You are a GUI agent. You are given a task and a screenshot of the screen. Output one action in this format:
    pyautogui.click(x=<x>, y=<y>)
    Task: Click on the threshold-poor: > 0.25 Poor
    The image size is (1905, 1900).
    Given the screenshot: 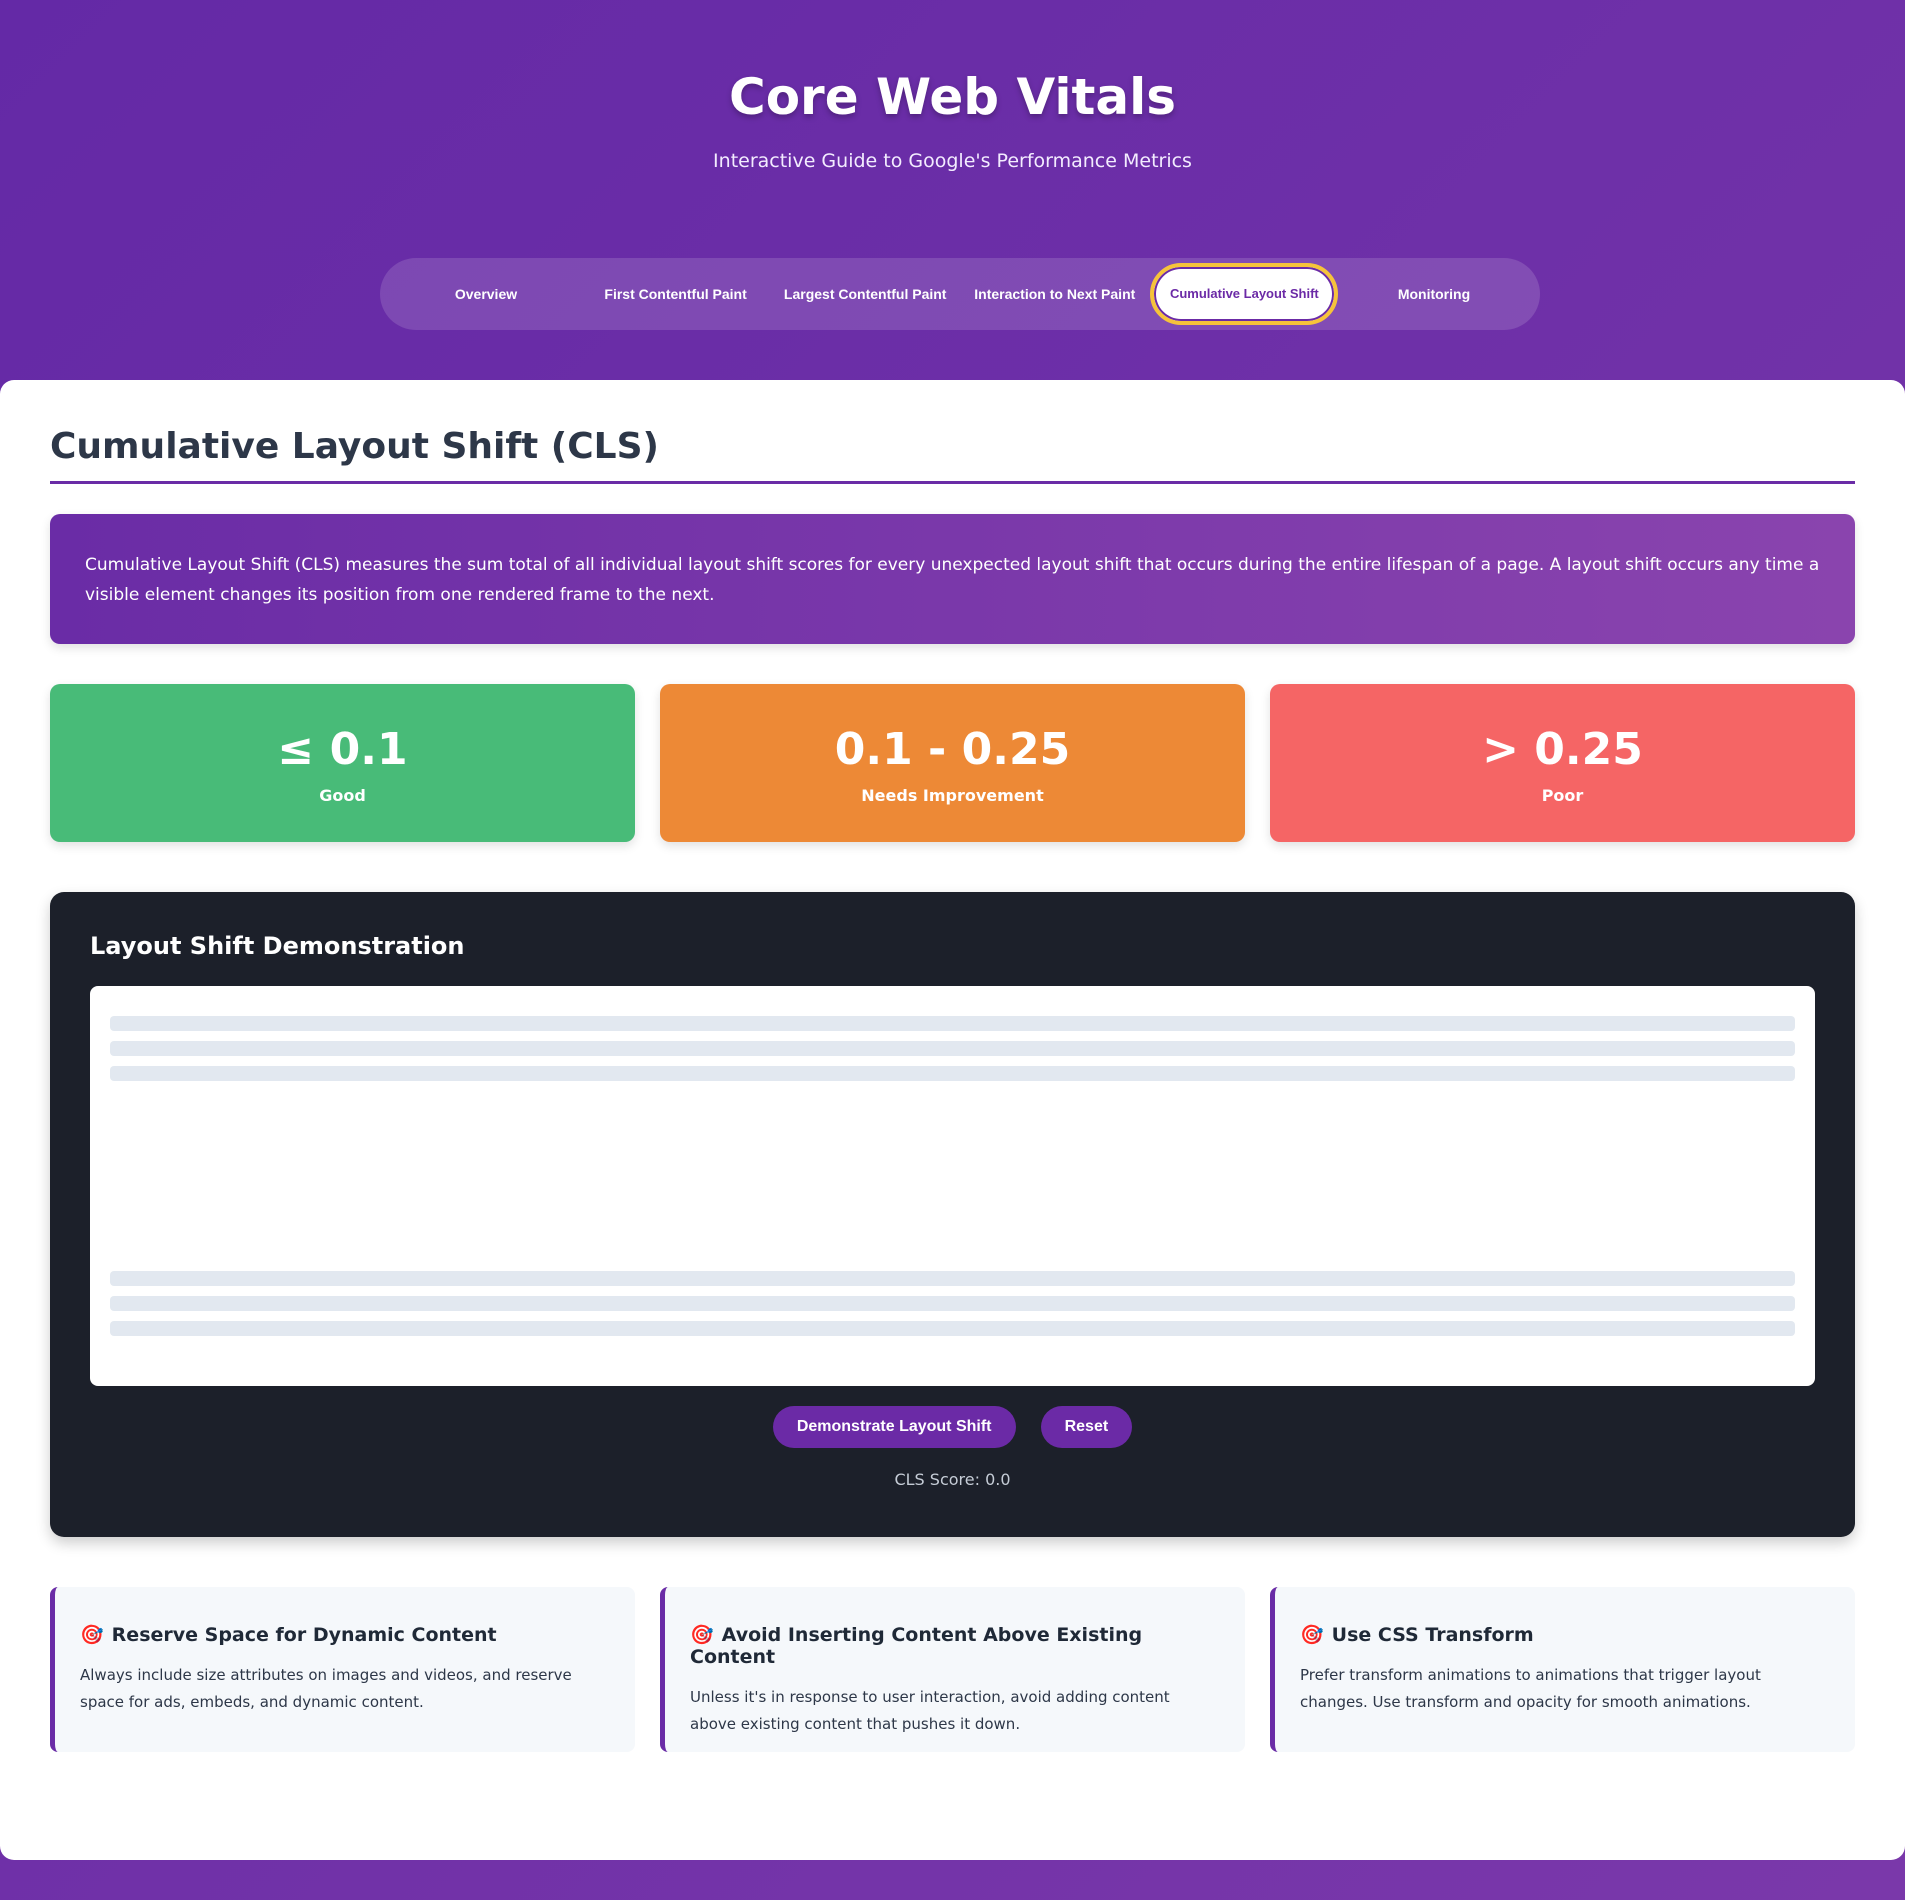 What is the action you would take?
    pyautogui.click(x=1562, y=763)
    